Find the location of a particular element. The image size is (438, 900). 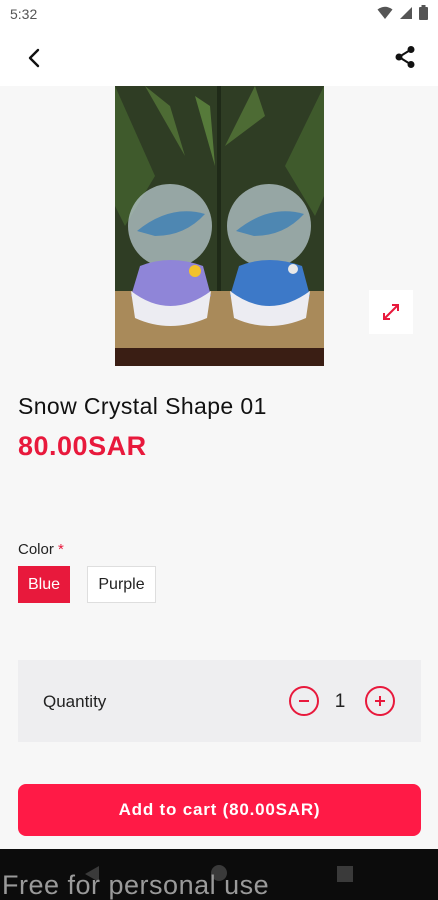

battery-icon is located at coordinates (423, 12).